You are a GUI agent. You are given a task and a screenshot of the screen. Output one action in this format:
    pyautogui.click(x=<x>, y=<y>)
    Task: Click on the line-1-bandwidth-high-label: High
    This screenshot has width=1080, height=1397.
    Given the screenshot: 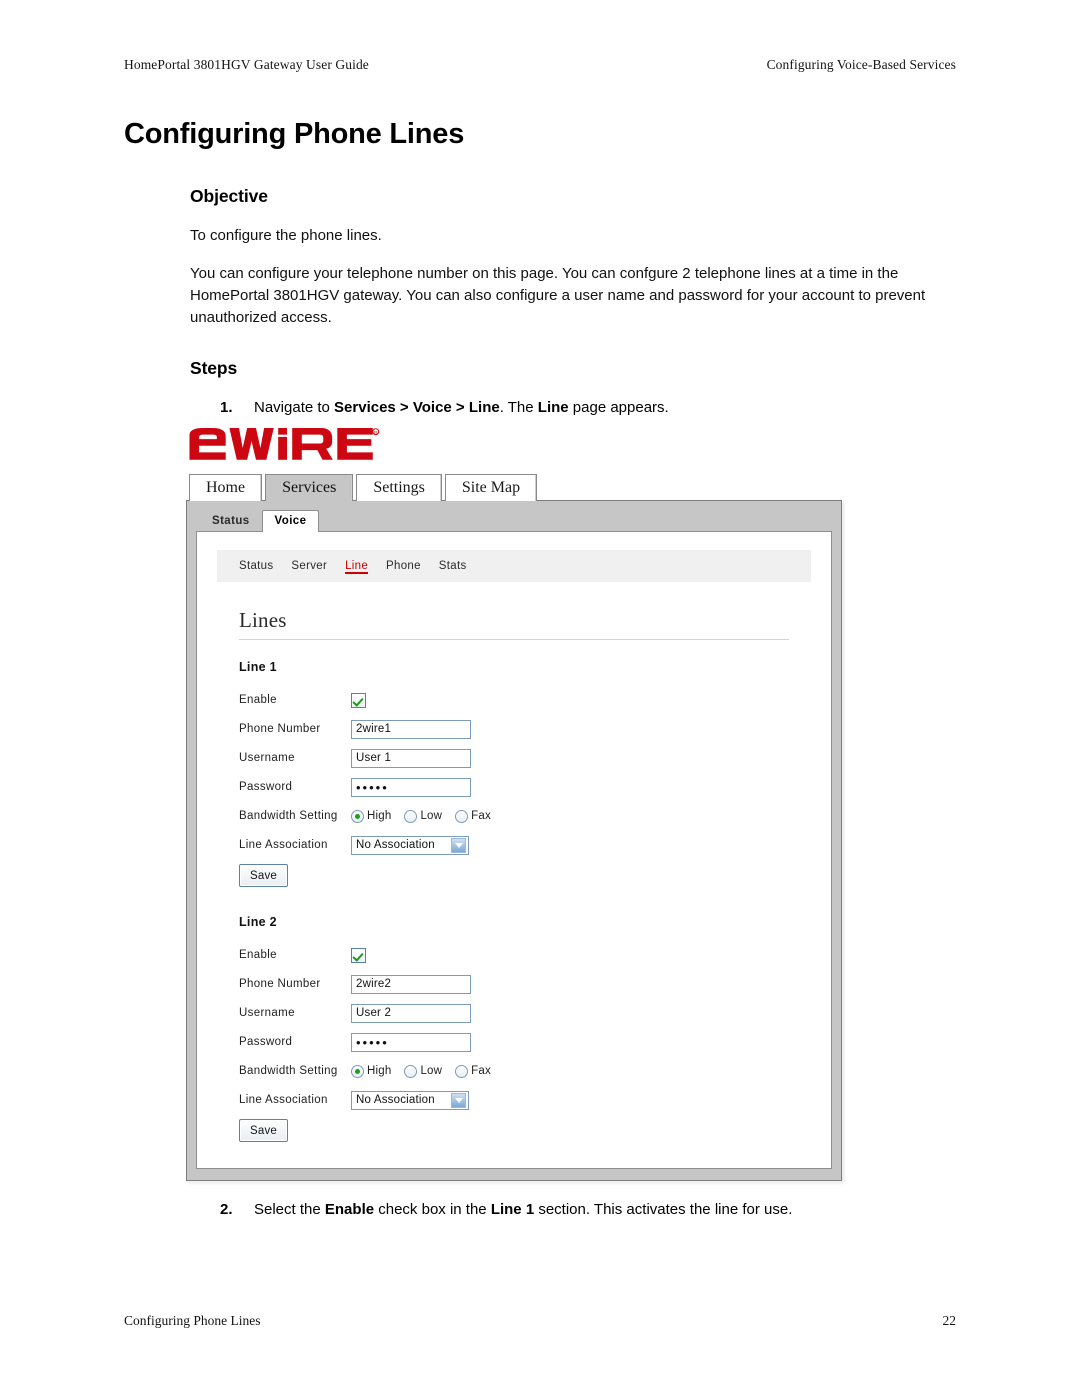 What is the action you would take?
    pyautogui.click(x=379, y=816)
    